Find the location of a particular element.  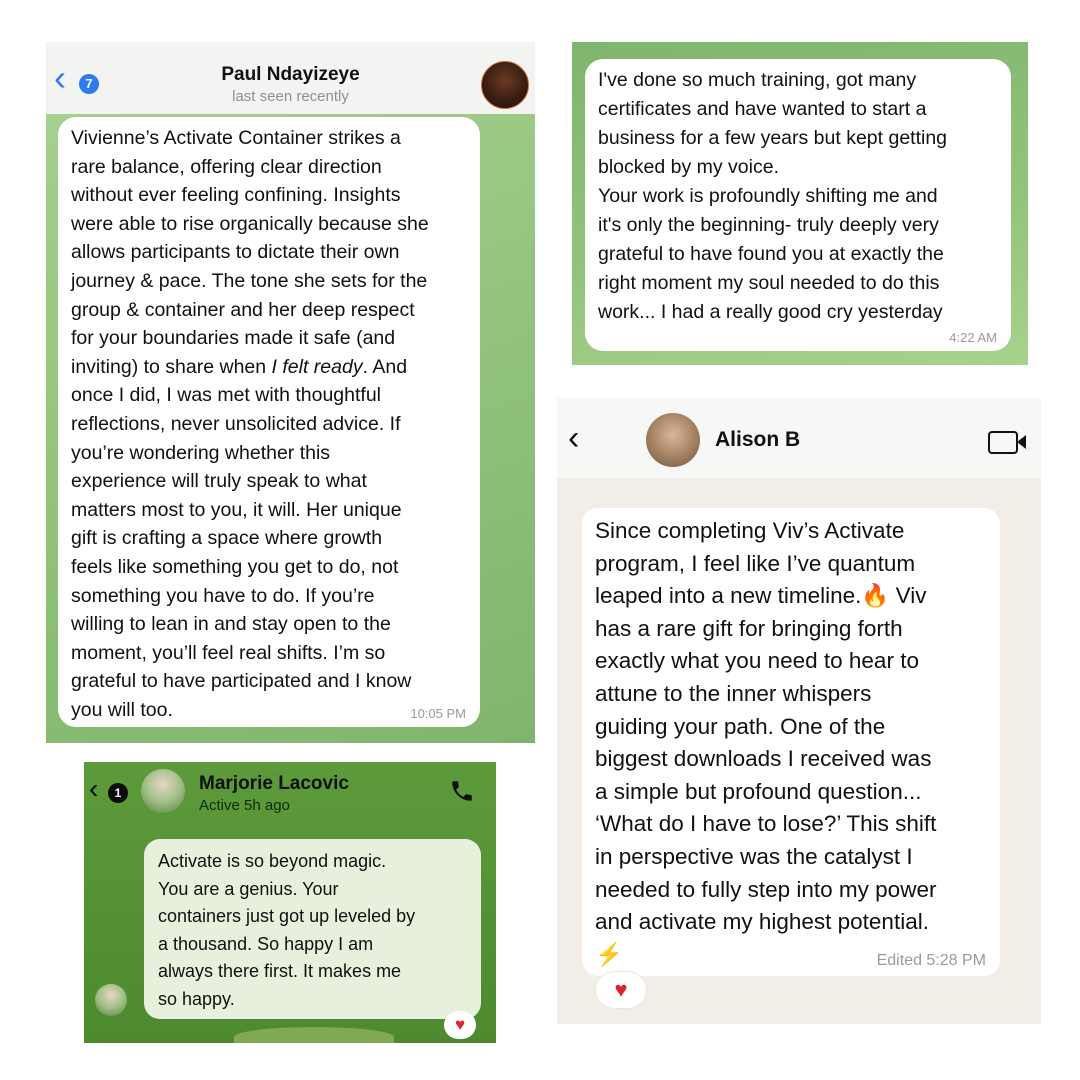

message-time: 10:05 PM is located at coordinates (438, 713).